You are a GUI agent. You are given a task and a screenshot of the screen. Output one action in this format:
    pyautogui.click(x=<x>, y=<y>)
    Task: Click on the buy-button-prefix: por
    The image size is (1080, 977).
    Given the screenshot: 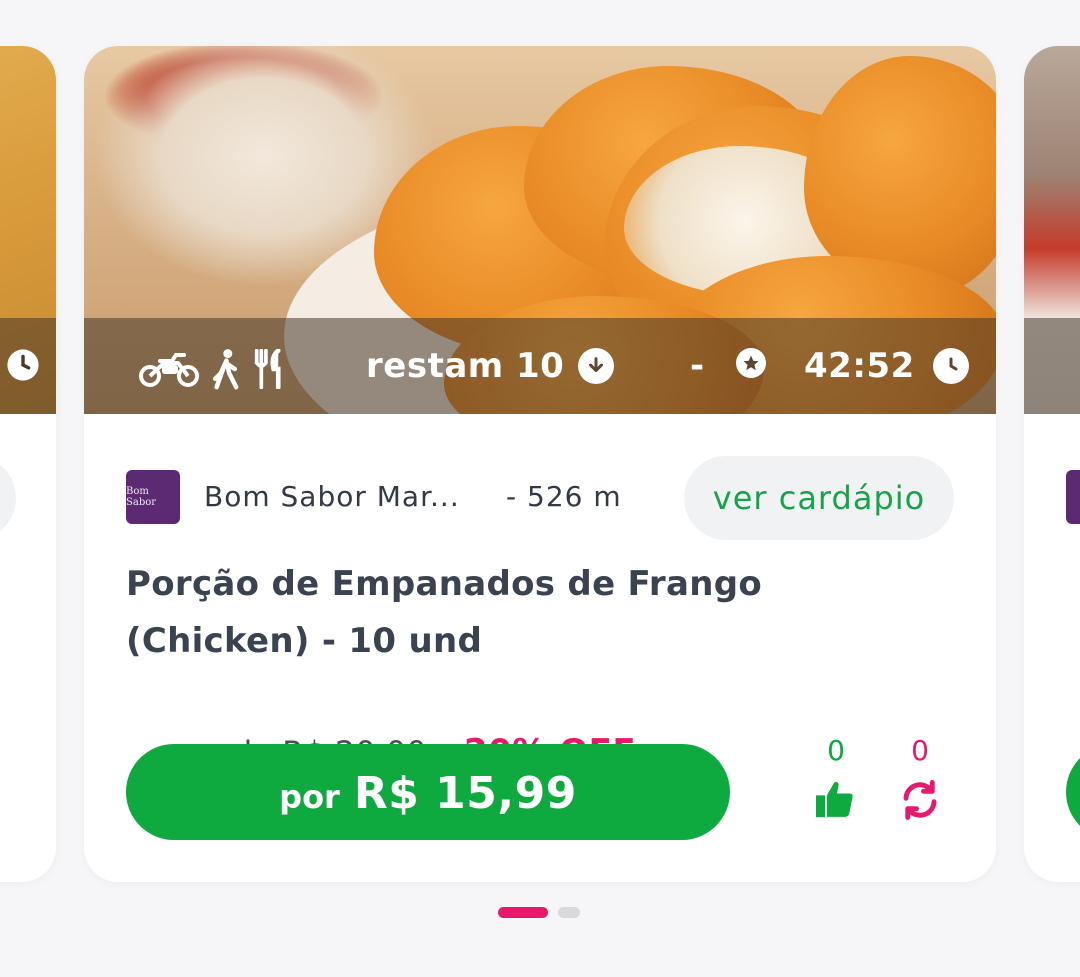 What is the action you would take?
    pyautogui.click(x=309, y=797)
    